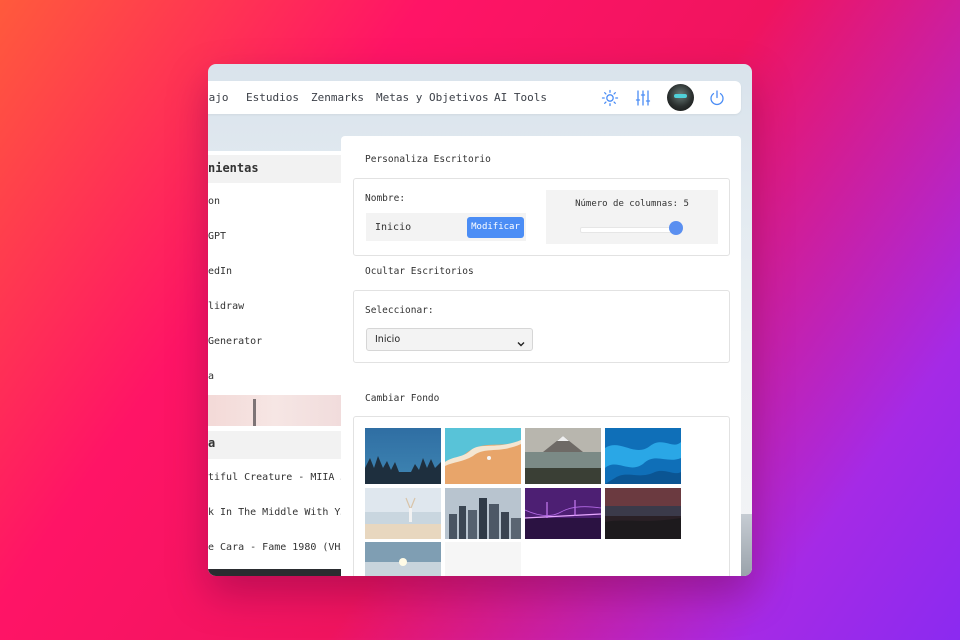  I want to click on nav-item-trabajo: bajo, so click(218, 97).